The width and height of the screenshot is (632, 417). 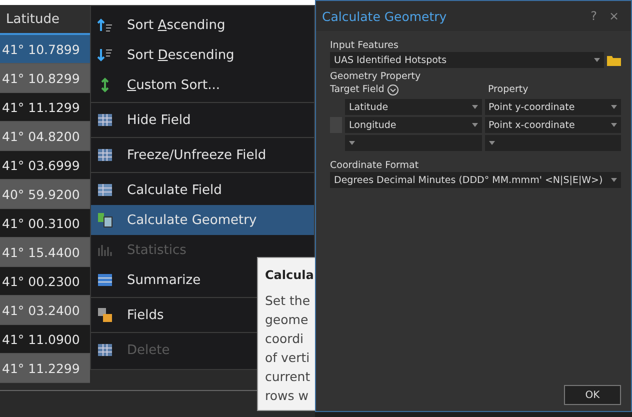 I want to click on menu-item: Calculate Geometry, so click(x=202, y=220).